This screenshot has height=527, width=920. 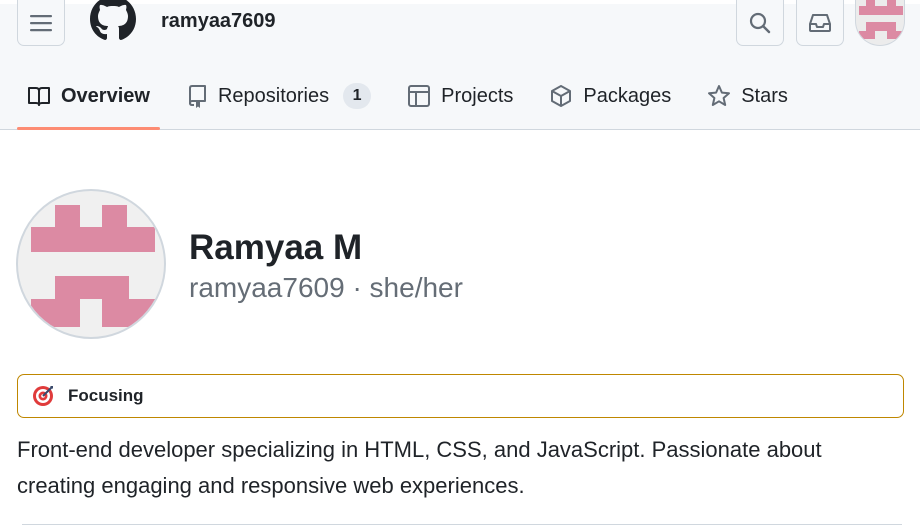 What do you see at coordinates (267, 287) in the screenshot?
I see `profile-login: ramyaa7609` at bounding box center [267, 287].